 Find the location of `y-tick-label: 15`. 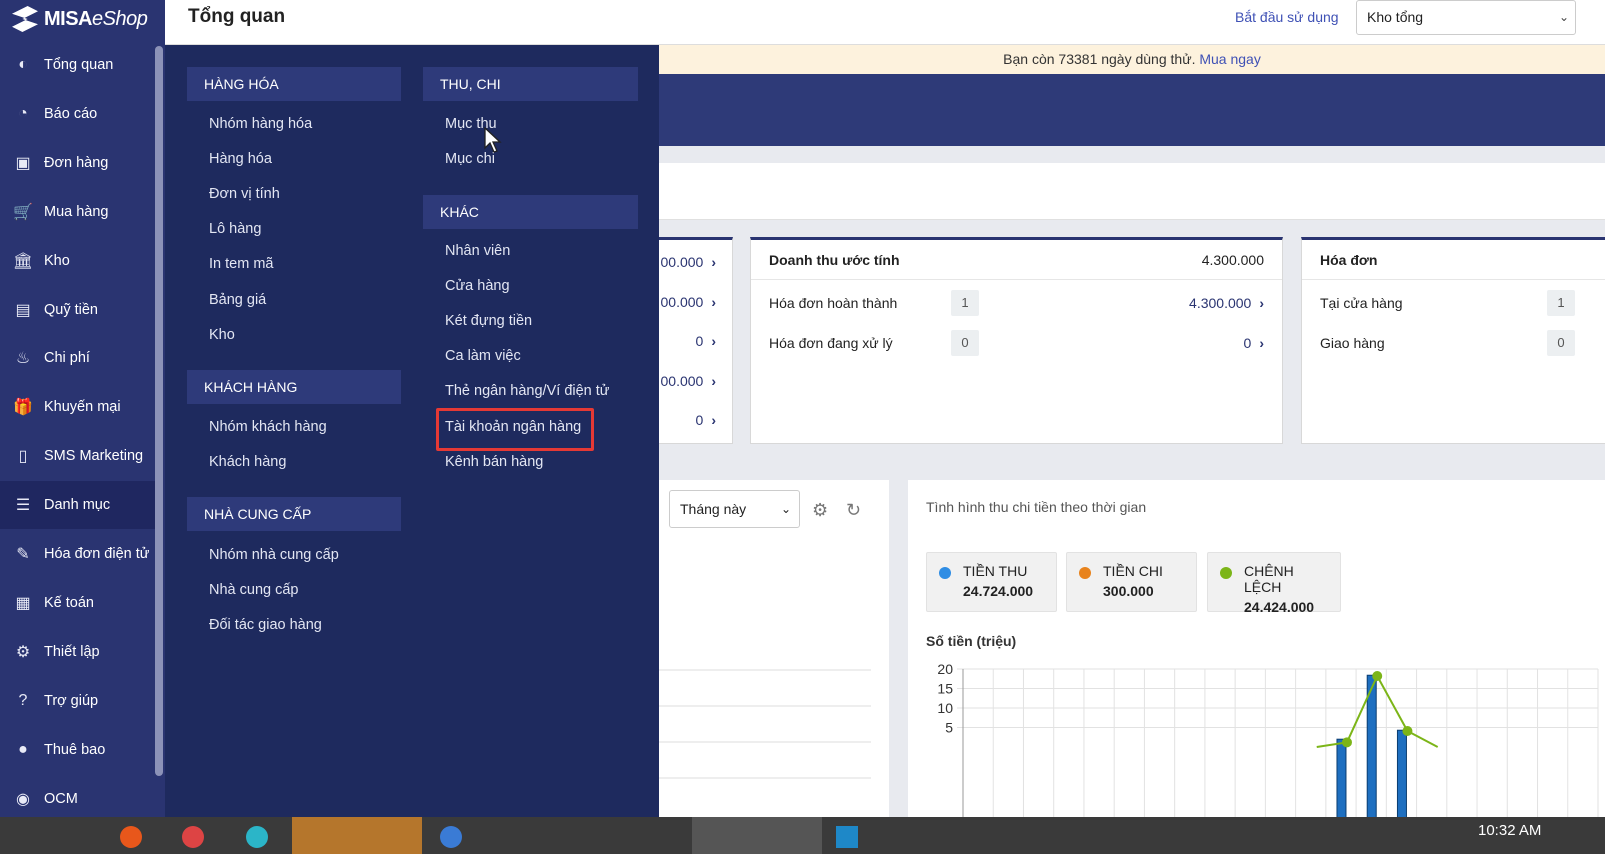

y-tick-label: 15 is located at coordinates (945, 689).